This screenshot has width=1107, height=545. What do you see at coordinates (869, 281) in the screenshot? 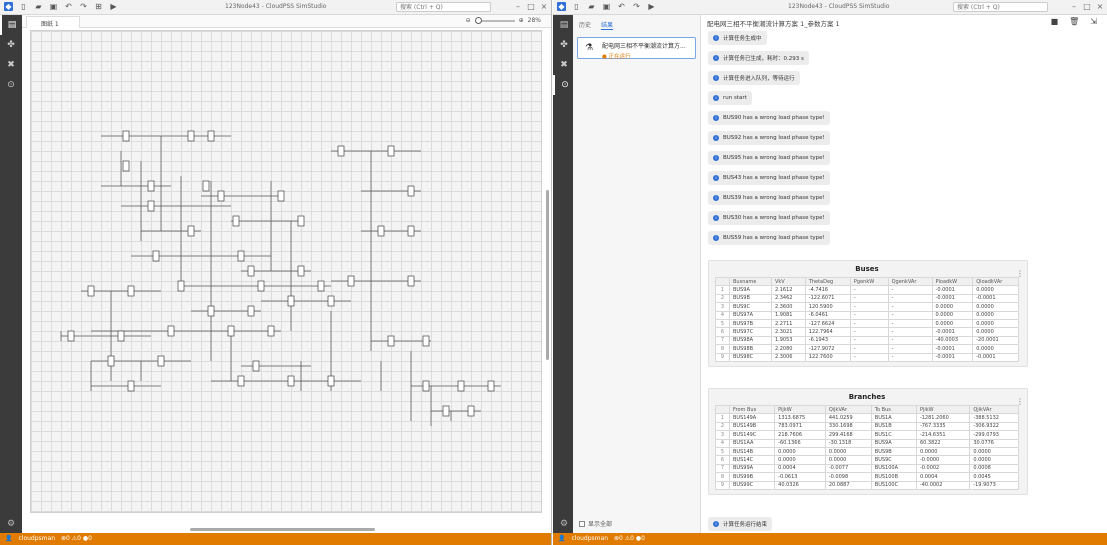
I see `column-header: PgenkW` at bounding box center [869, 281].